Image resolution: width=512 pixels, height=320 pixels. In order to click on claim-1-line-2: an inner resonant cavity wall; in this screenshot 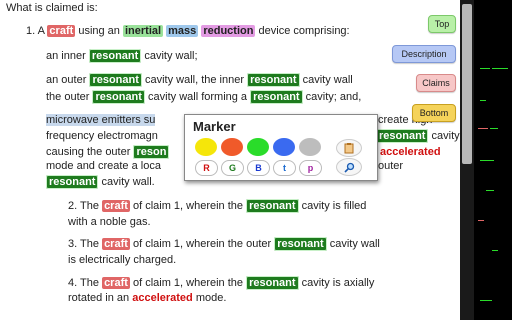, I will do `click(122, 56)`.